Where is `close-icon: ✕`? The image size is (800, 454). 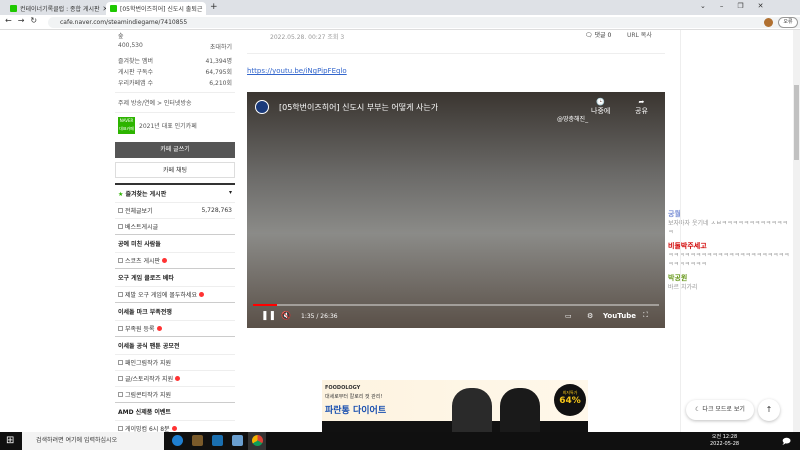
close-icon: ✕ is located at coordinates (205, 9).